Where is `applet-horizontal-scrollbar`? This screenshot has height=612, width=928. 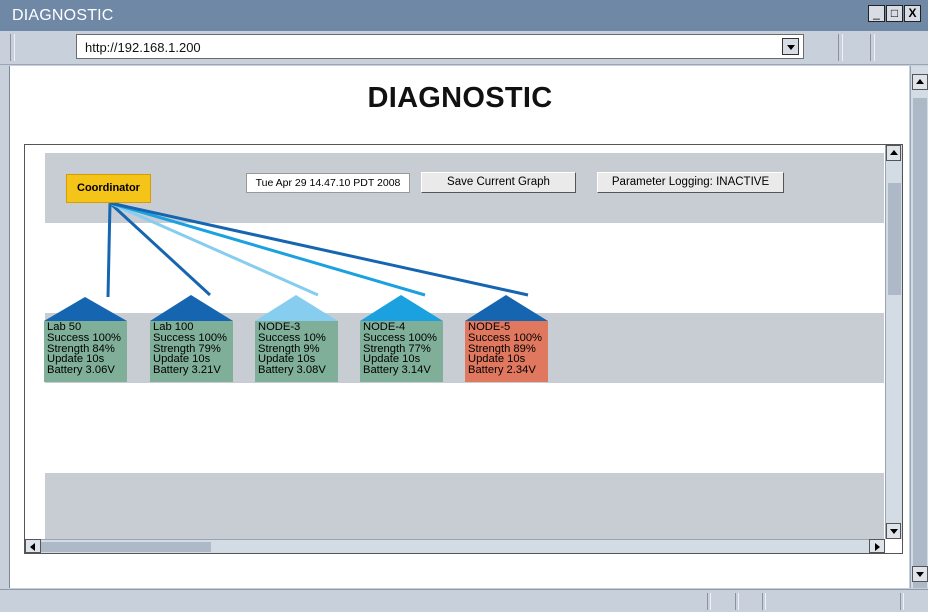
applet-horizontal-scrollbar is located at coordinates (455, 546).